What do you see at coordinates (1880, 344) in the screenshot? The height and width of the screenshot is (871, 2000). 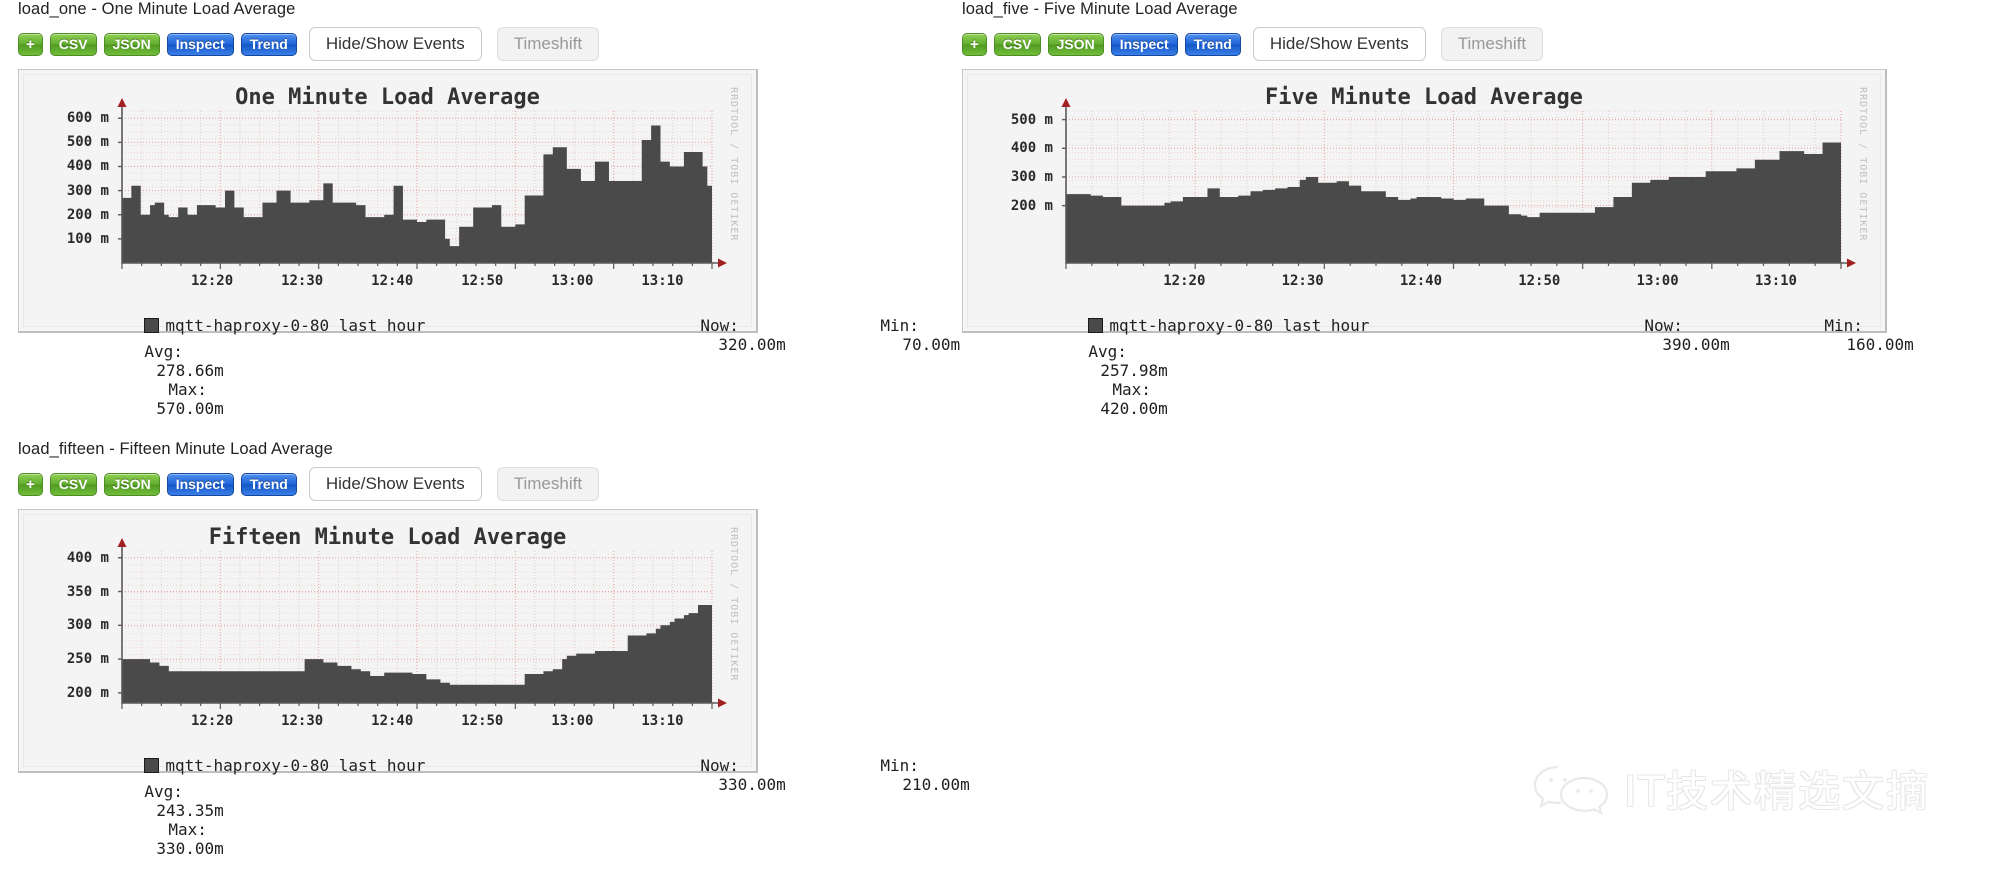 I see `legend-min-value: 160.00m` at bounding box center [1880, 344].